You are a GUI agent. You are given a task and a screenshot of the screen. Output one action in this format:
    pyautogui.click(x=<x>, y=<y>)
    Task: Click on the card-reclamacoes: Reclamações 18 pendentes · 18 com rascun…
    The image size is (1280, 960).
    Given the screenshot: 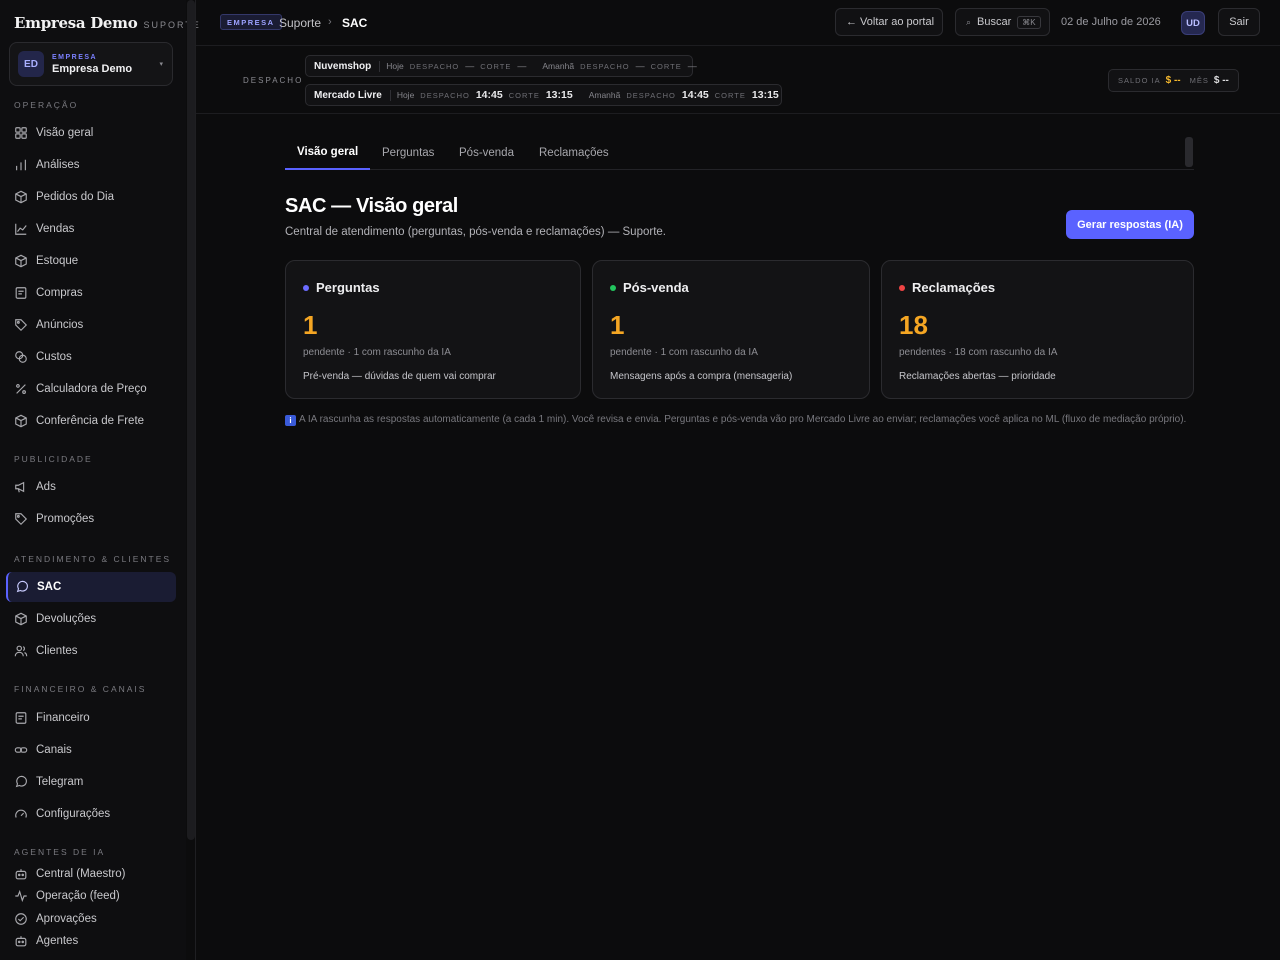 What is the action you would take?
    pyautogui.click(x=1037, y=329)
    